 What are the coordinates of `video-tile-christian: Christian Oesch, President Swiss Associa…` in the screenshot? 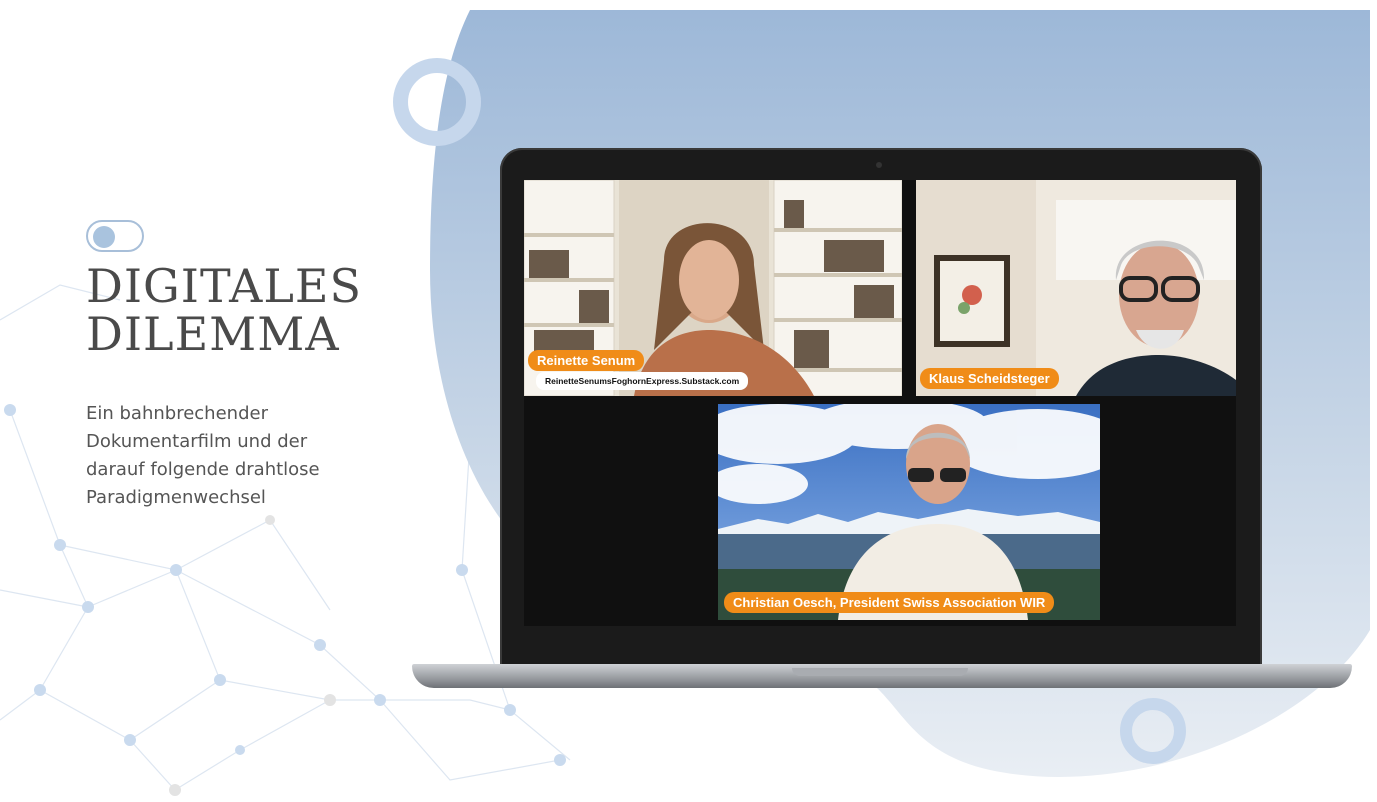 It's located at (909, 512).